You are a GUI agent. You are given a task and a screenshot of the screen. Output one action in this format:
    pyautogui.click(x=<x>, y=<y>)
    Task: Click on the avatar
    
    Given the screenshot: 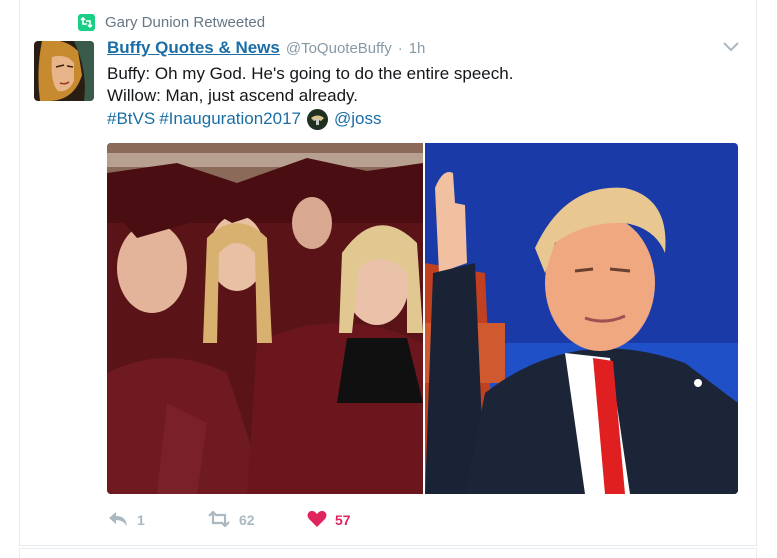 What is the action you would take?
    pyautogui.click(x=64, y=71)
    